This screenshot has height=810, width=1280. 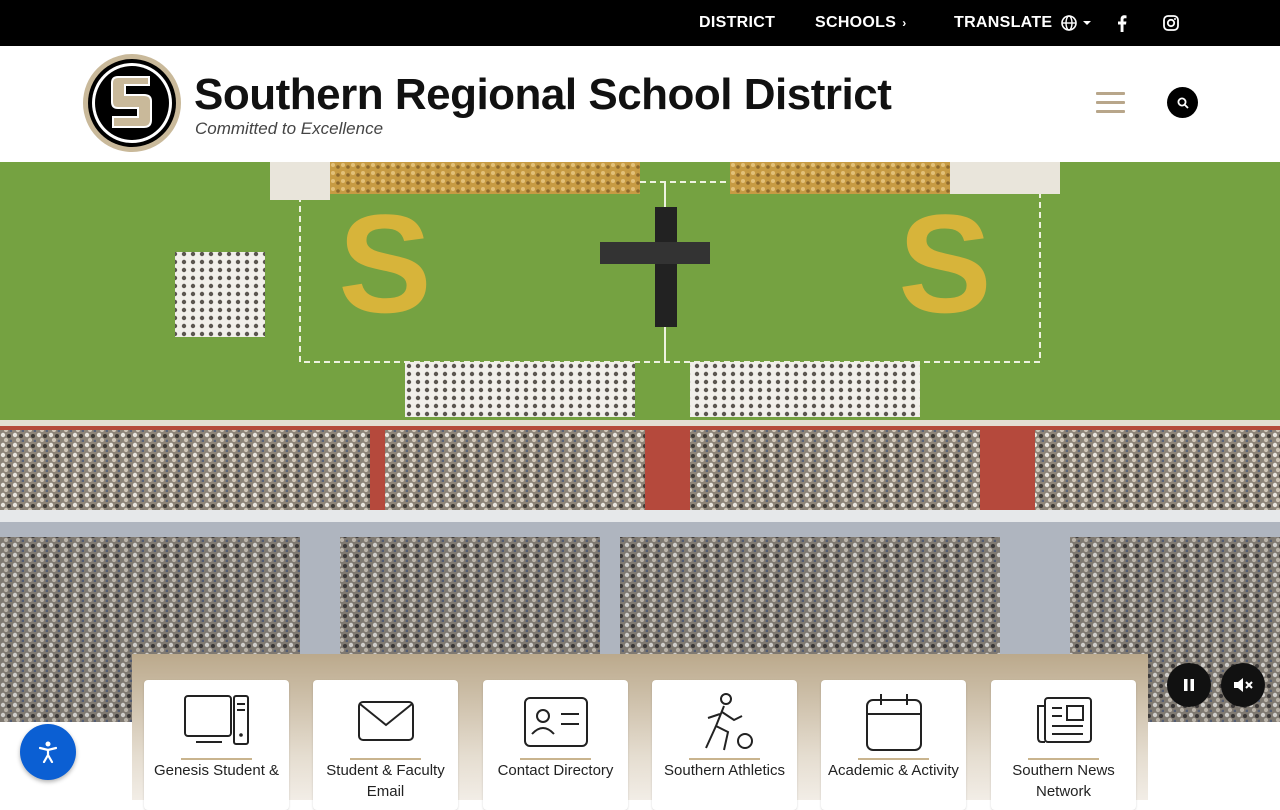 What do you see at coordinates (216, 720) in the screenshot?
I see `computer-icon` at bounding box center [216, 720].